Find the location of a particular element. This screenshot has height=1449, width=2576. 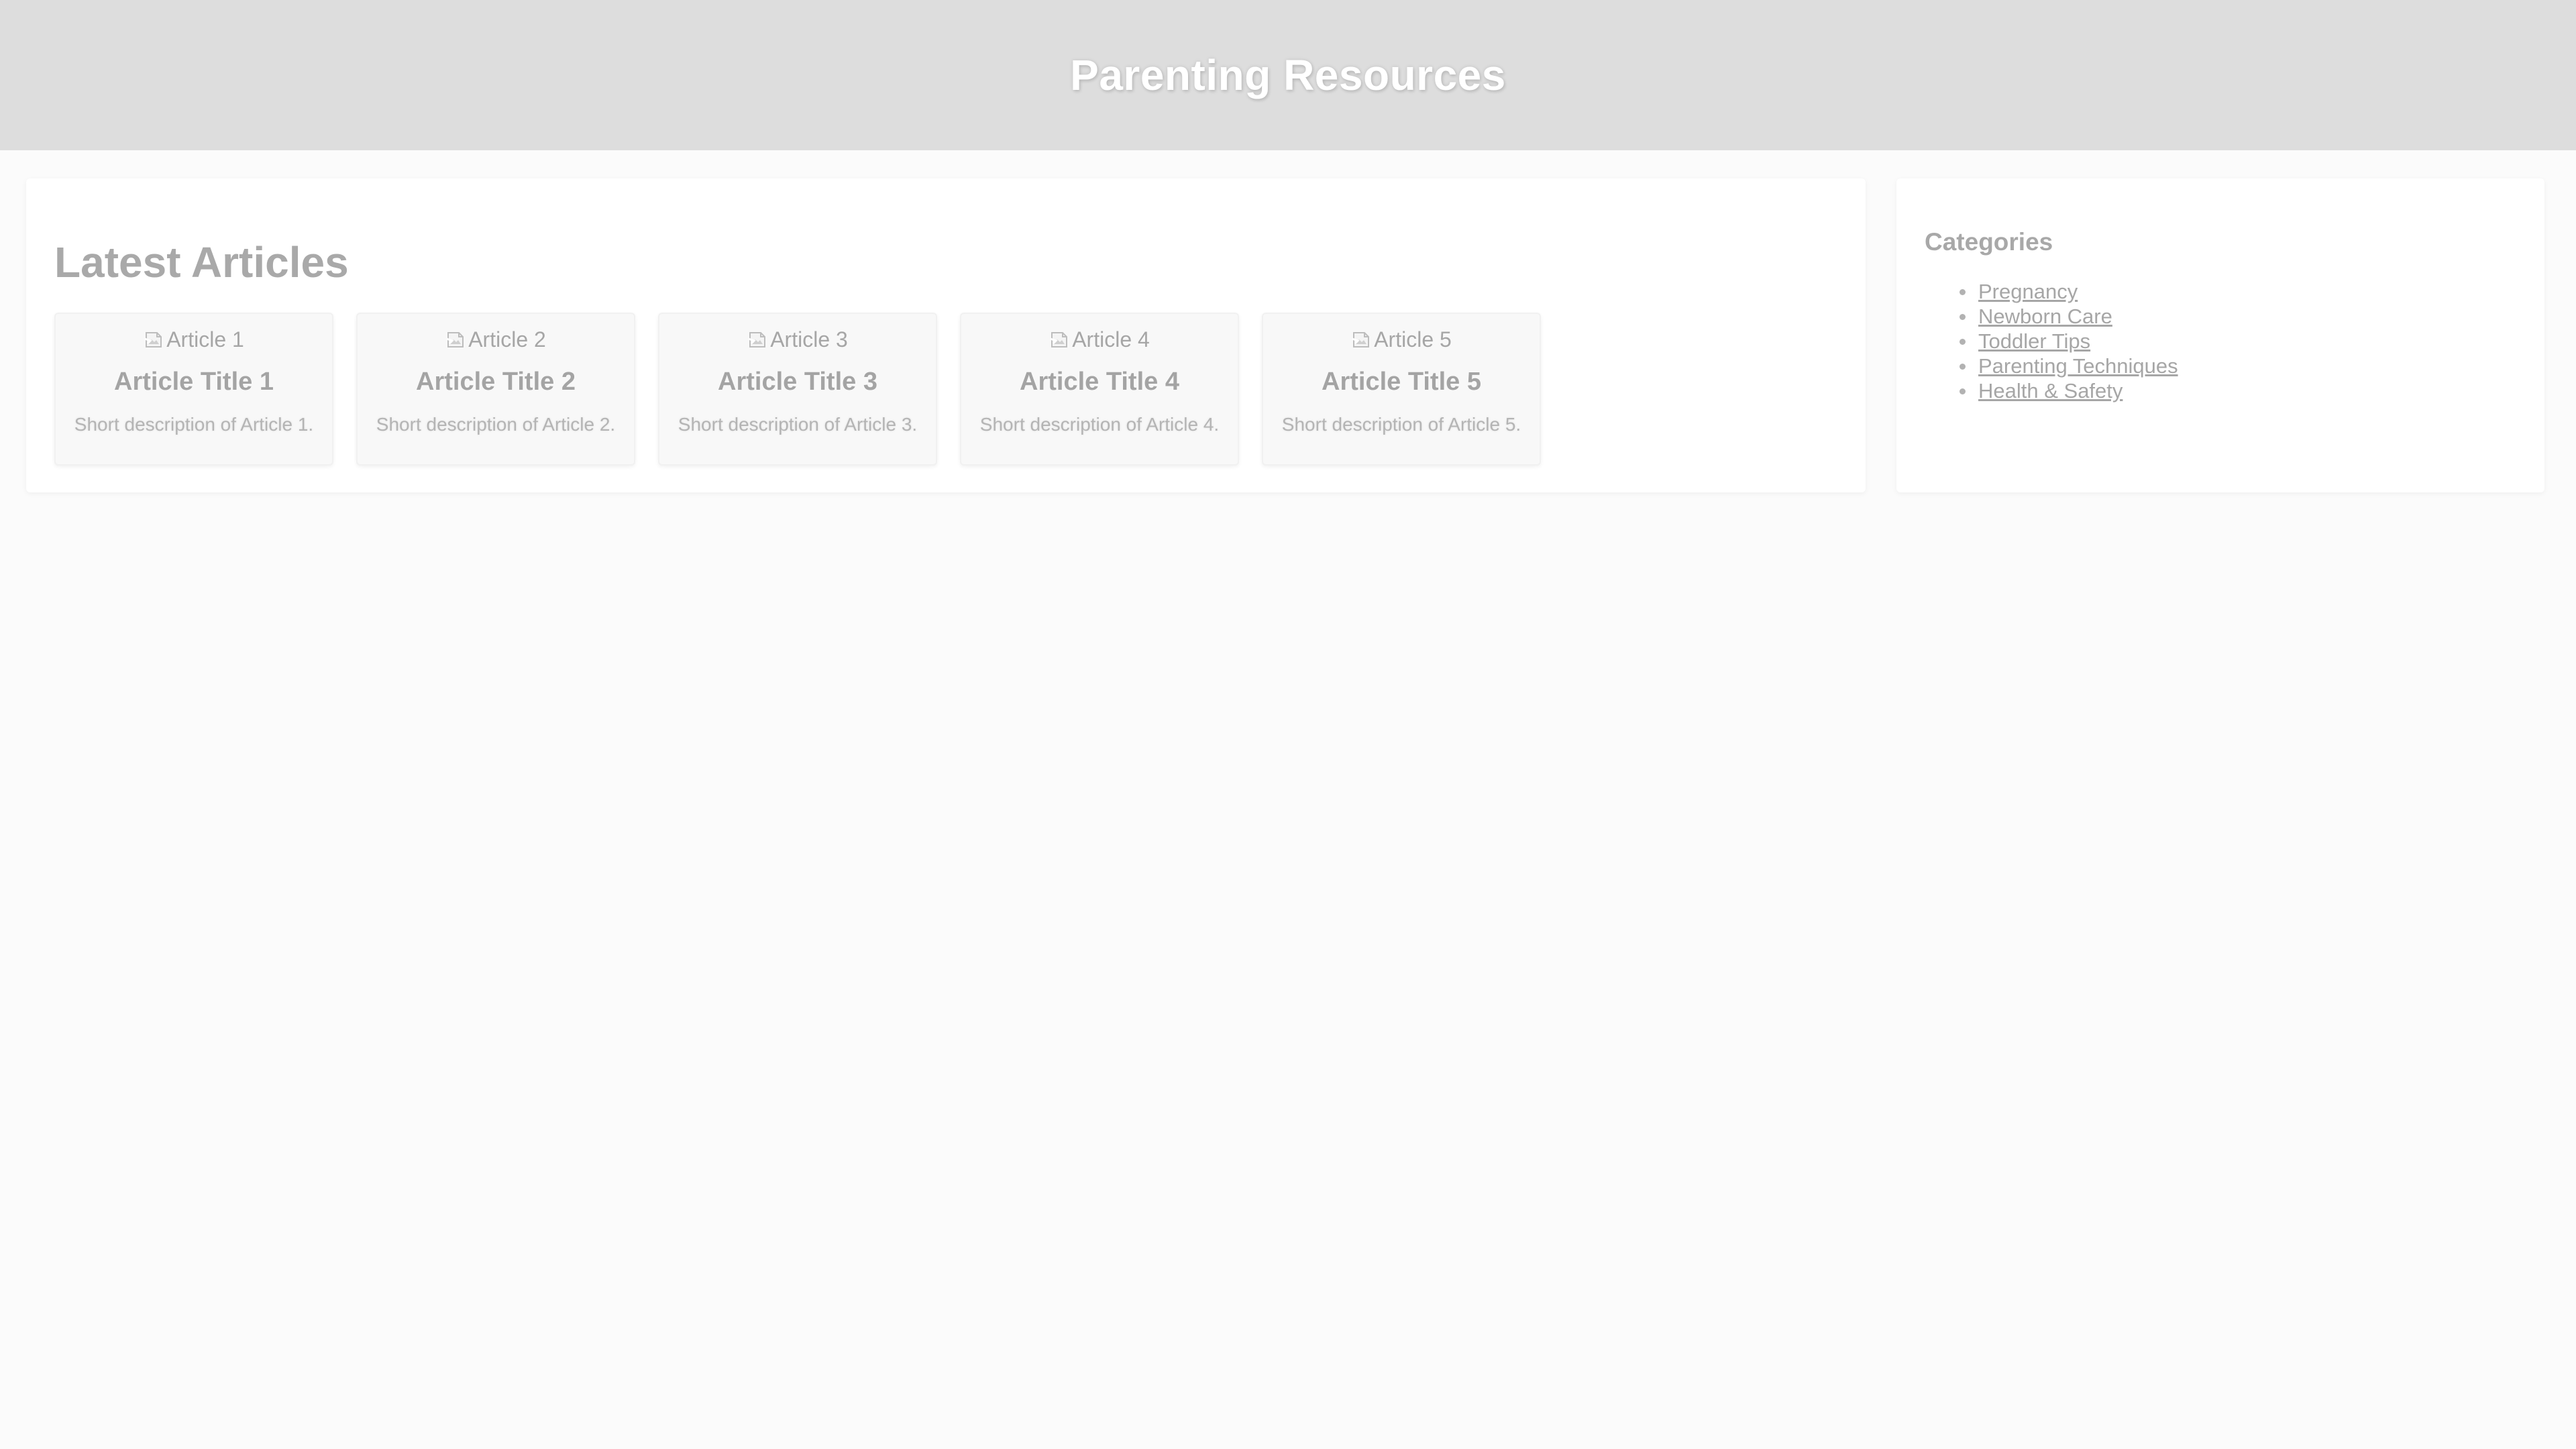

category-item: Pregnancy is located at coordinates (2069, 291).